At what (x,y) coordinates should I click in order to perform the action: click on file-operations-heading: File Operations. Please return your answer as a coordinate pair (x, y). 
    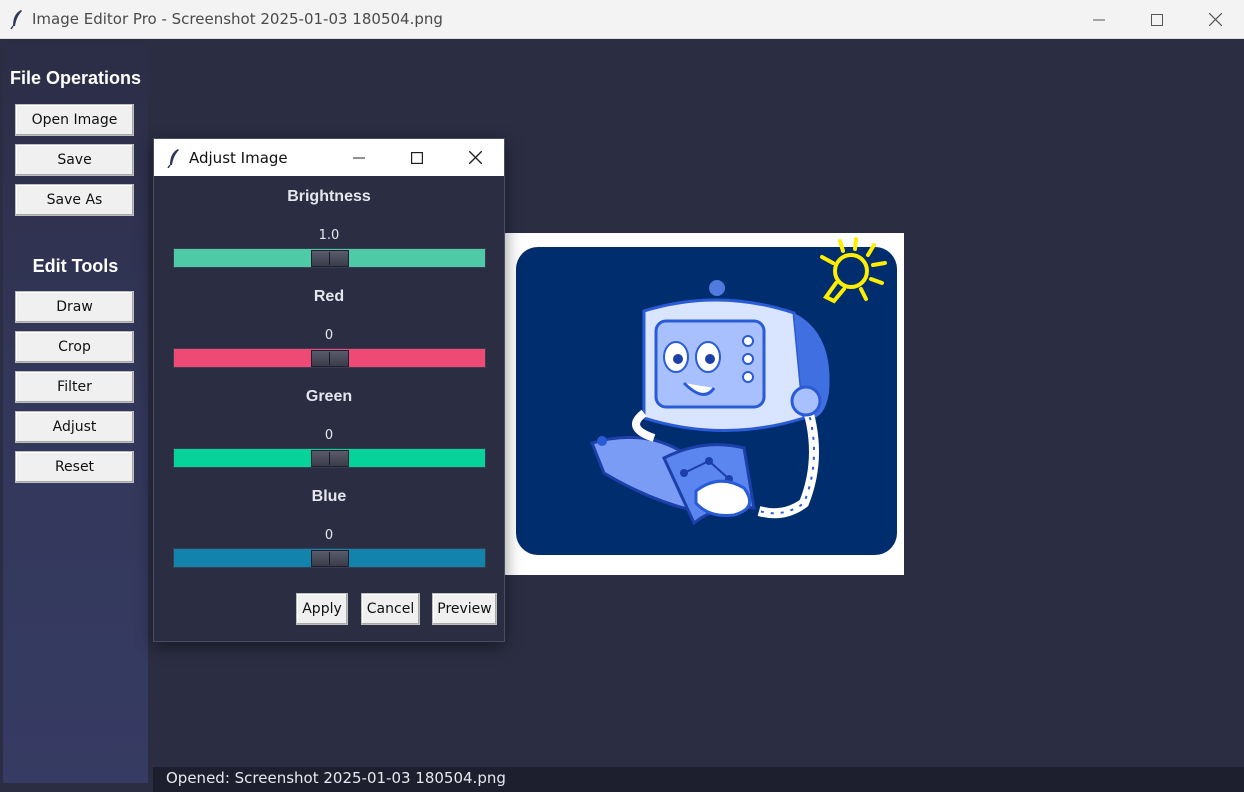
    Looking at the image, I should click on (75, 78).